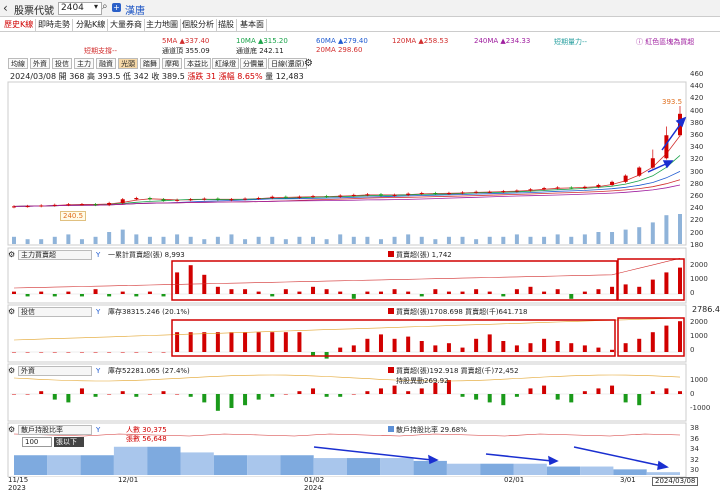 The height and width of the screenshot is (492, 720). Describe the element at coordinates (427, 430) in the screenshot. I see `holders-ratio: 散戶持股比率 29.68%` at that location.